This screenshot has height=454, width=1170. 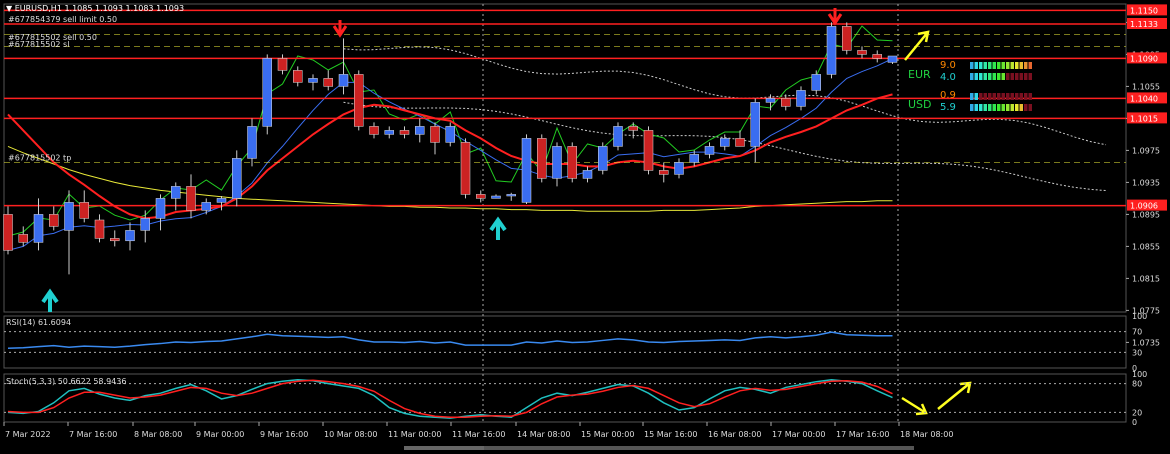 I want to click on eur-value-top: 9.0, so click(x=948, y=65).